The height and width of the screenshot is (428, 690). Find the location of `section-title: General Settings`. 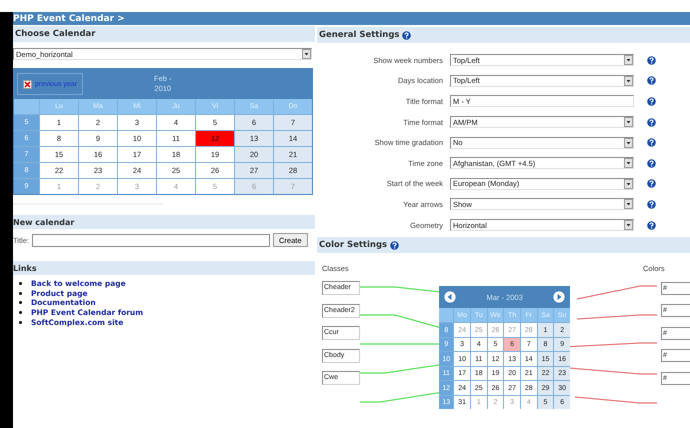

section-title: General Settings is located at coordinates (359, 35).